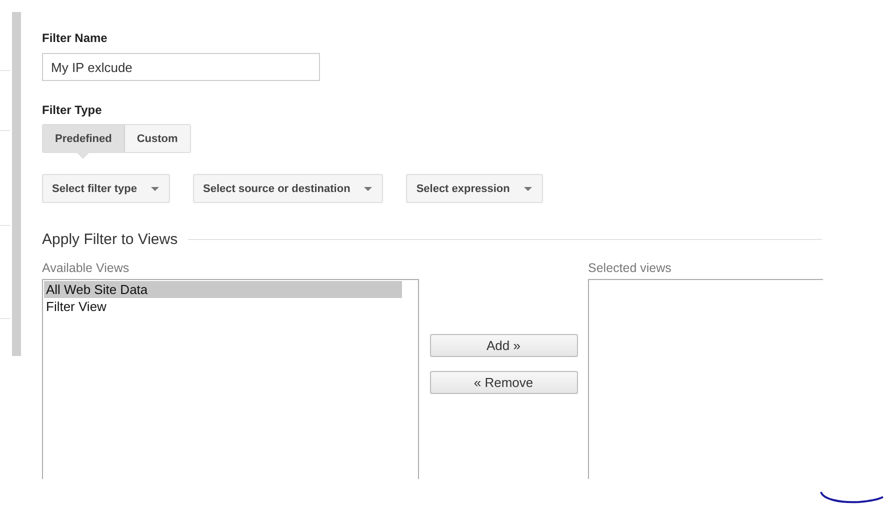 This screenshot has height=508, width=885. What do you see at coordinates (474, 188) in the screenshot?
I see `dropdown: Select expression` at bounding box center [474, 188].